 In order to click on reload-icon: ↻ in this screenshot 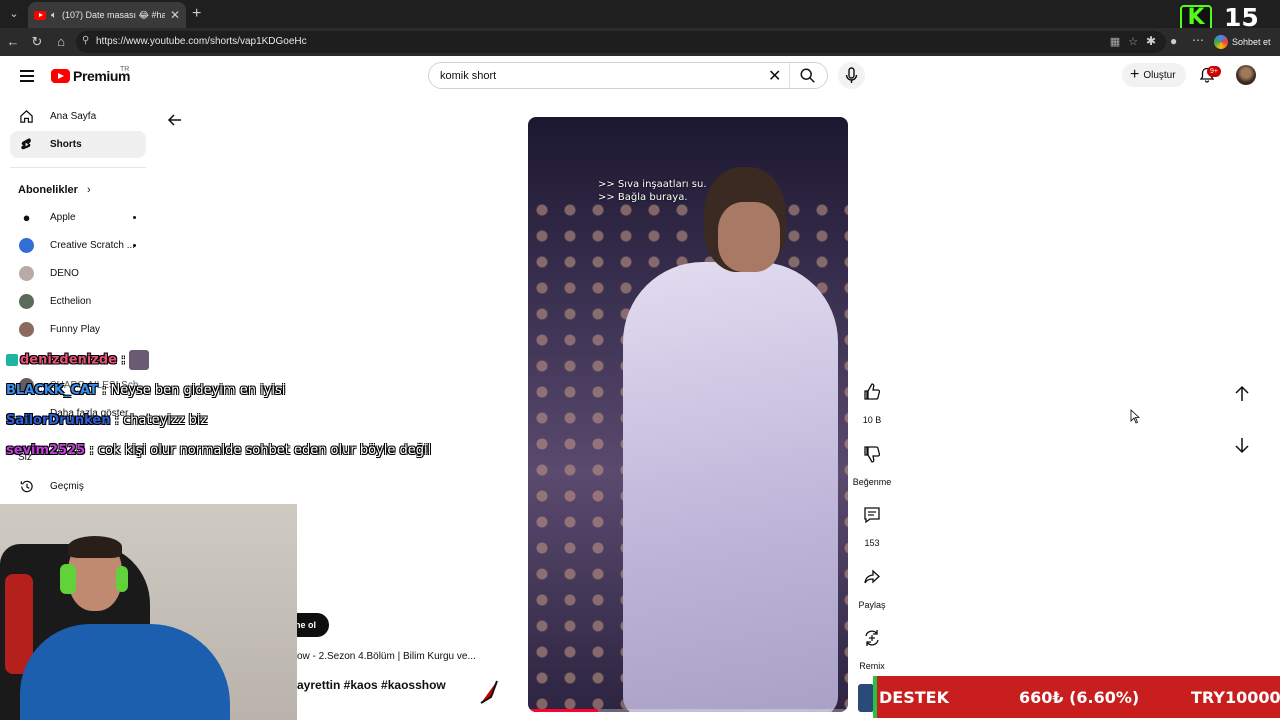, I will do `click(37, 42)`.